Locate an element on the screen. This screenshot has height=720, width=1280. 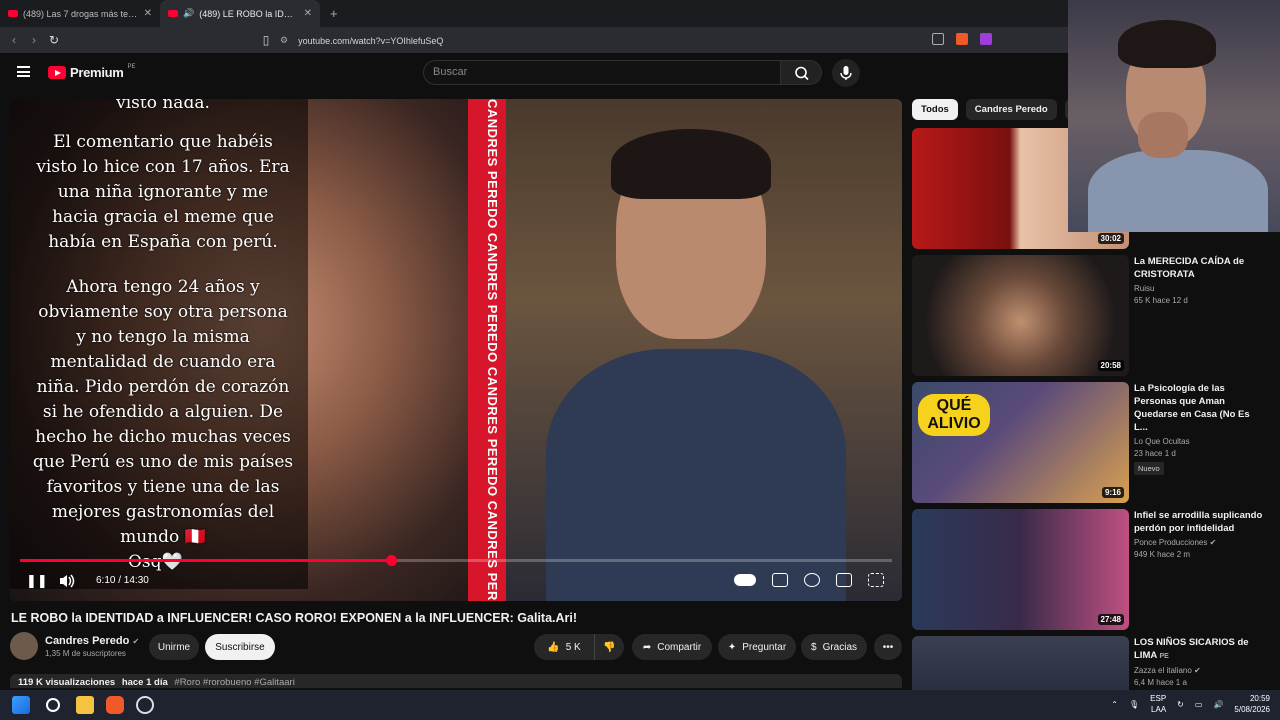
video-thumbnail: 27:48 is located at coordinates (1020, 569).